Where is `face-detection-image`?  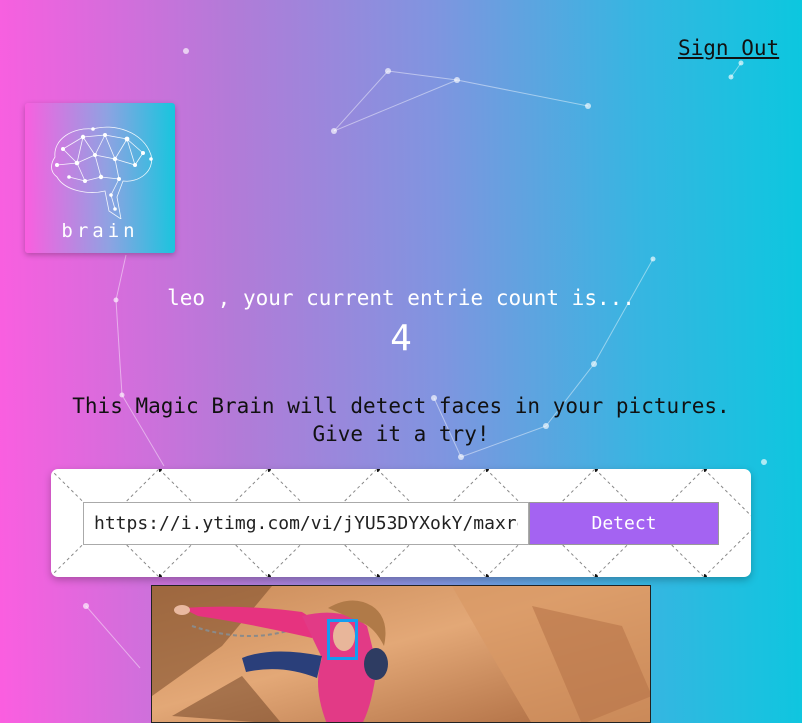
face-detection-image is located at coordinates (401, 654).